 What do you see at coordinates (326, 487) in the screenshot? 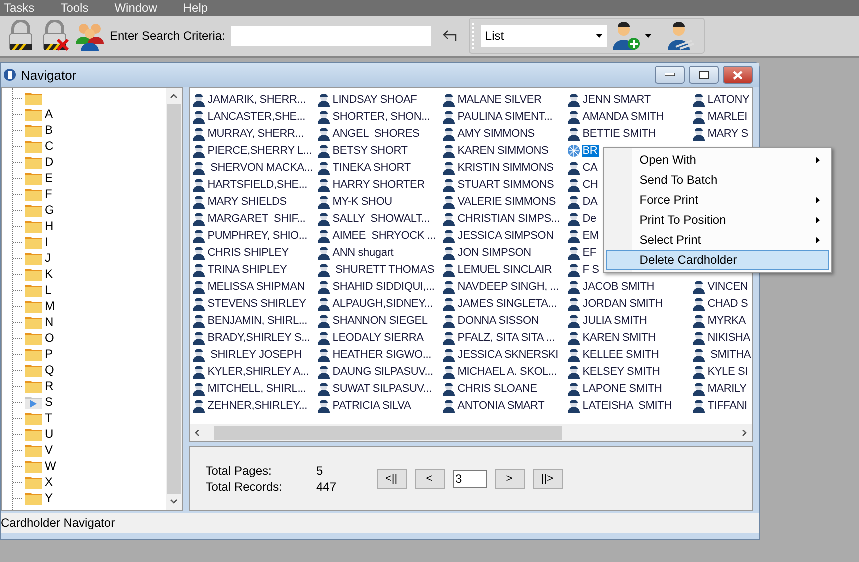
I see `total-records-value: 447` at bounding box center [326, 487].